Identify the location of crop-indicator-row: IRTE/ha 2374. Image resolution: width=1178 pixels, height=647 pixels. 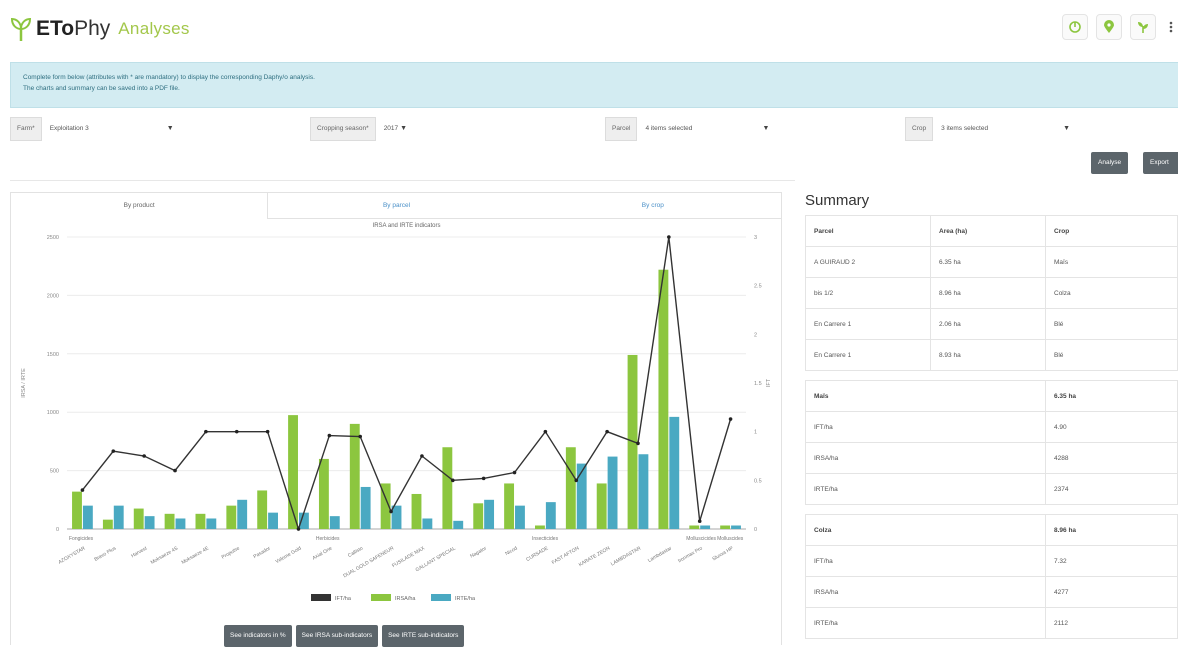
(991, 489).